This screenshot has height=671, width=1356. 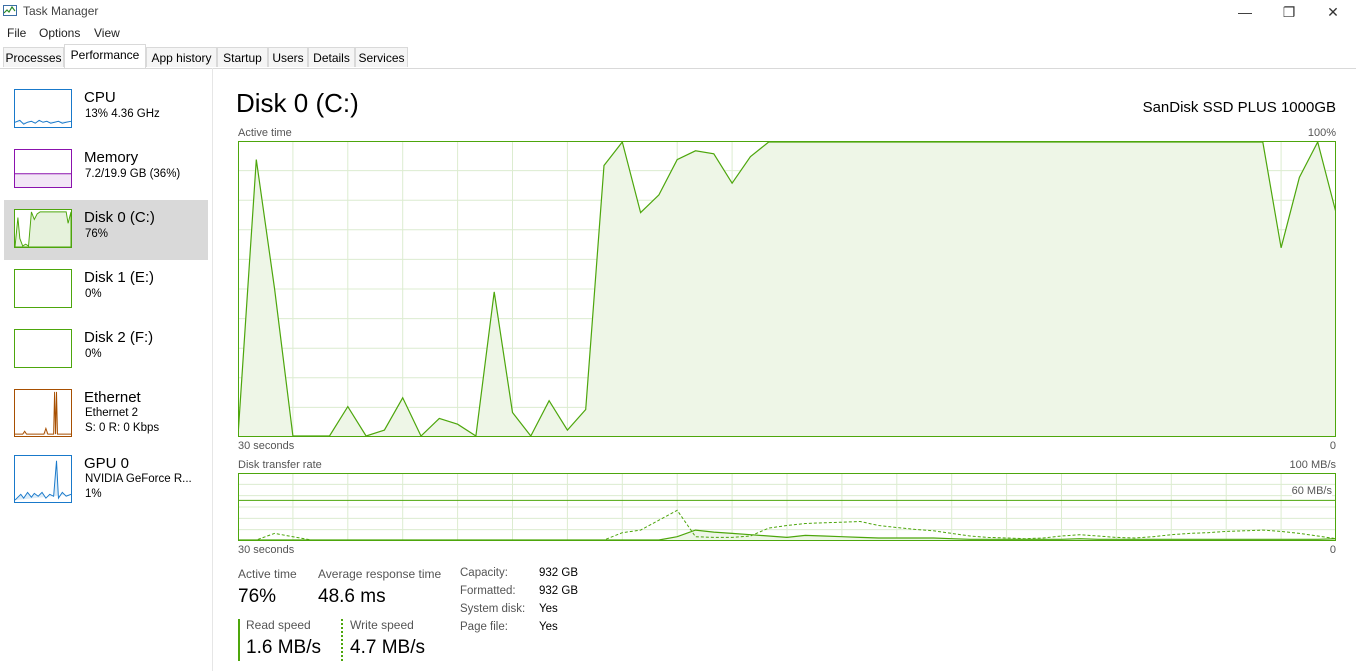 What do you see at coordinates (257, 596) in the screenshot?
I see `active-time-value: 76%` at bounding box center [257, 596].